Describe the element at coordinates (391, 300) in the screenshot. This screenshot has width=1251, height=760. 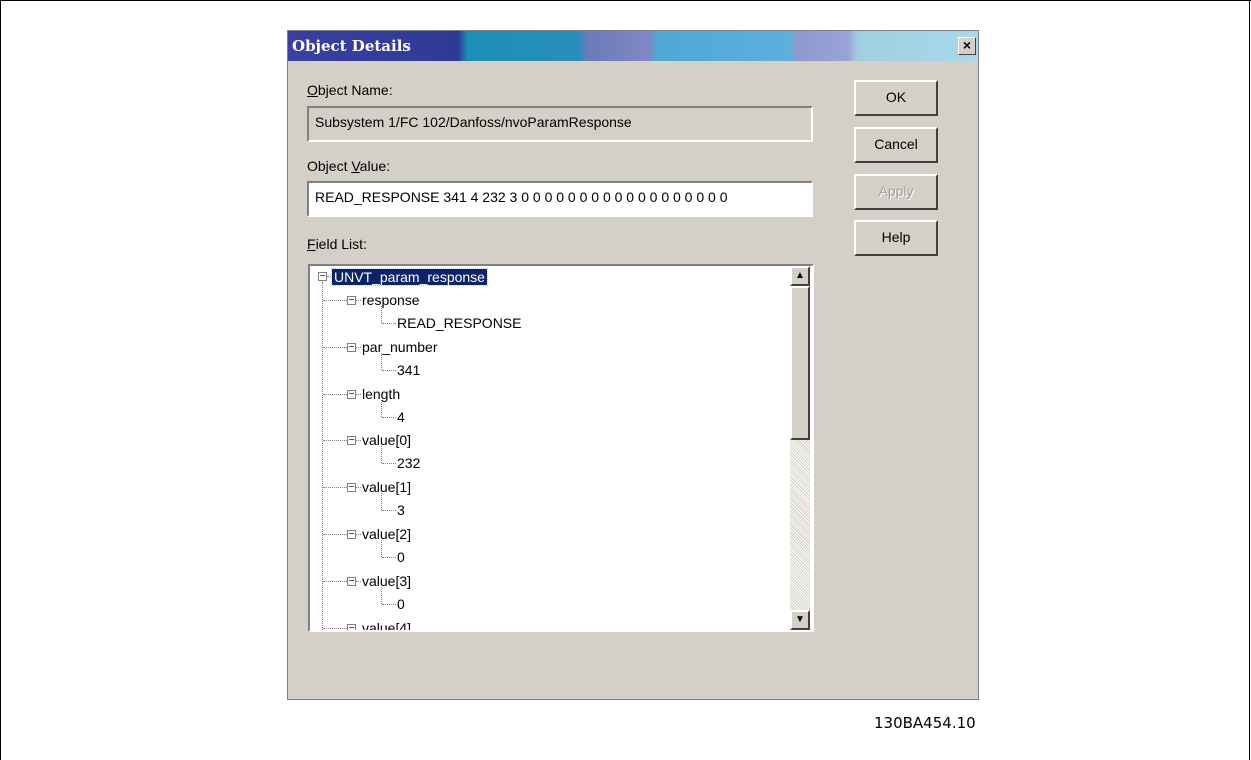
I see `tree-field-node: response` at that location.